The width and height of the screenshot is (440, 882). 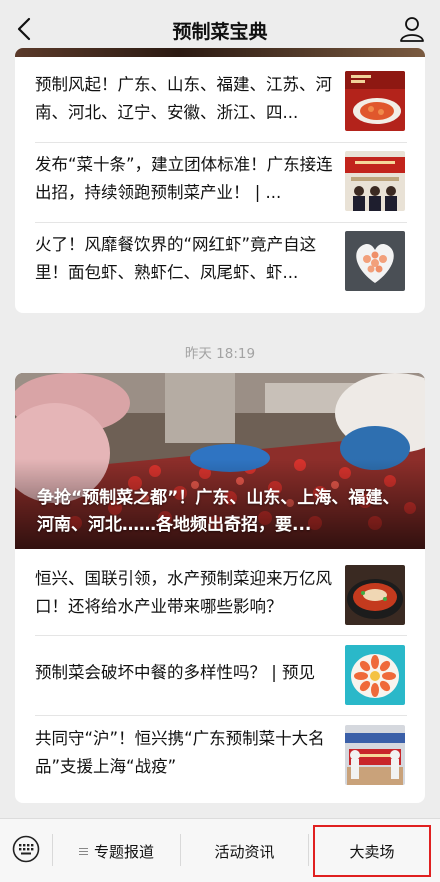 What do you see at coordinates (220, 52) in the screenshot?
I see `previous-cover-image` at bounding box center [220, 52].